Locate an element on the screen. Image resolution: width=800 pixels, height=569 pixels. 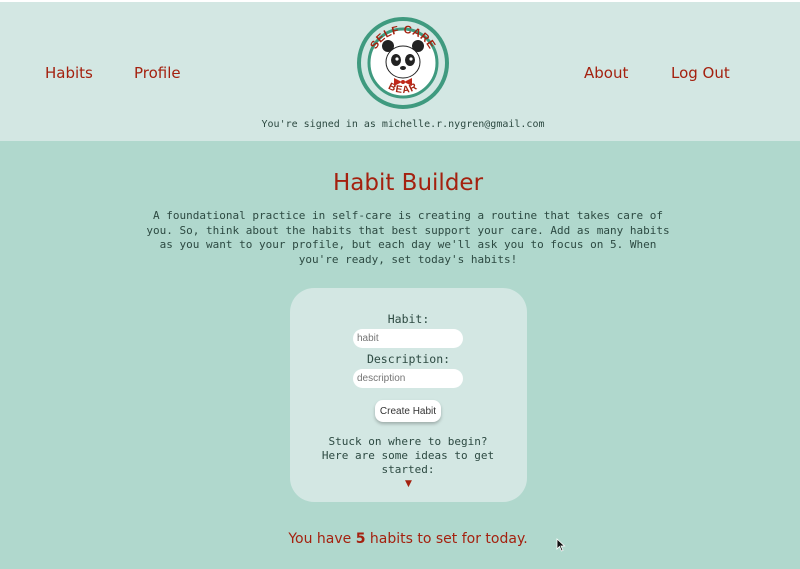
habit-count-prefix: You have is located at coordinates (322, 539).